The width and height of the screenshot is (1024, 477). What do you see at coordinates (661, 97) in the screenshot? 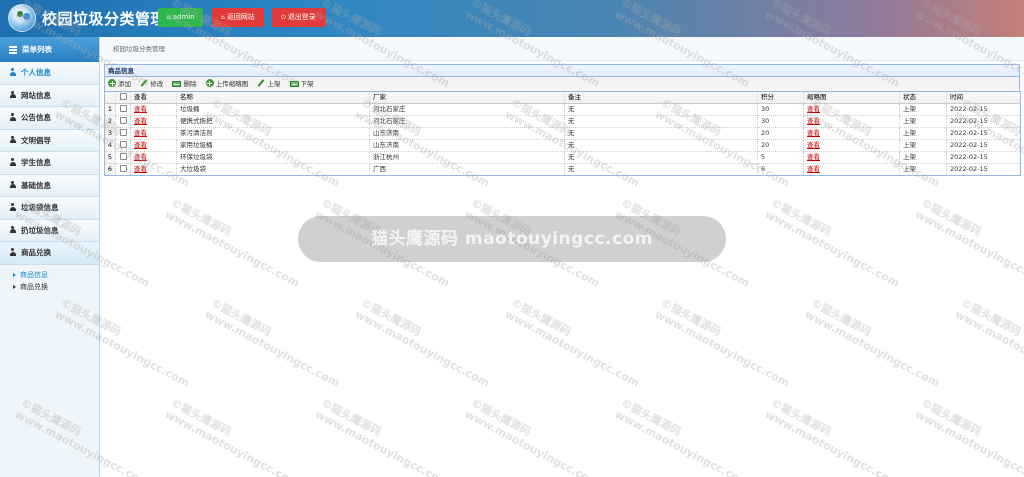
I see `column-header-remark: 备注` at bounding box center [661, 97].